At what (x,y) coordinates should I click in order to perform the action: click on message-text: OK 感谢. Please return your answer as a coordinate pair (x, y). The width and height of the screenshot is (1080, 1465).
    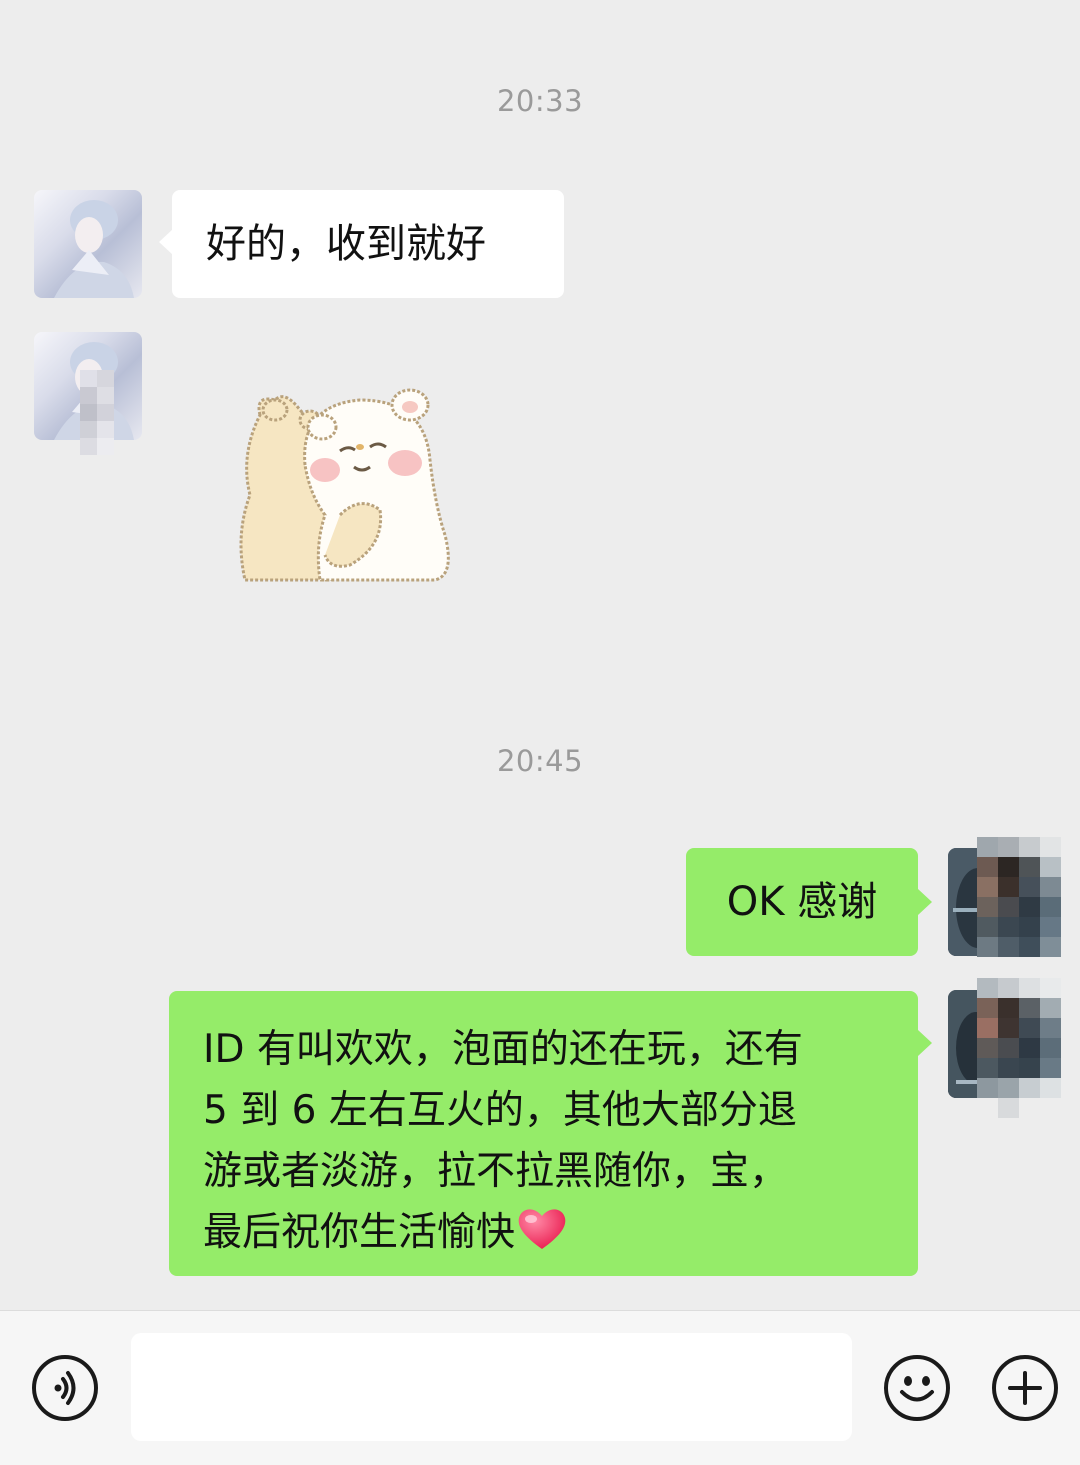
    Looking at the image, I should click on (802, 902).